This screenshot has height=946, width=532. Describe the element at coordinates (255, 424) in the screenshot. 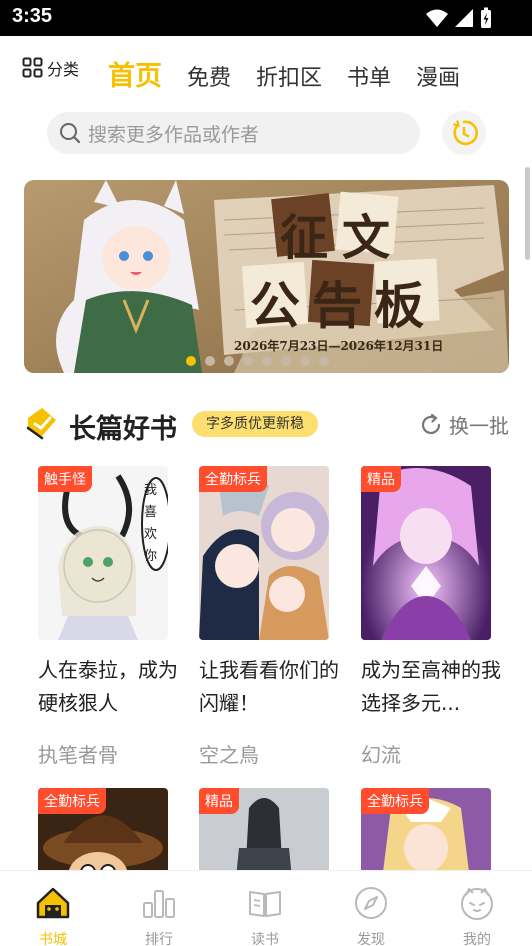

I see `section-tag: 字多质优更新稳` at that location.